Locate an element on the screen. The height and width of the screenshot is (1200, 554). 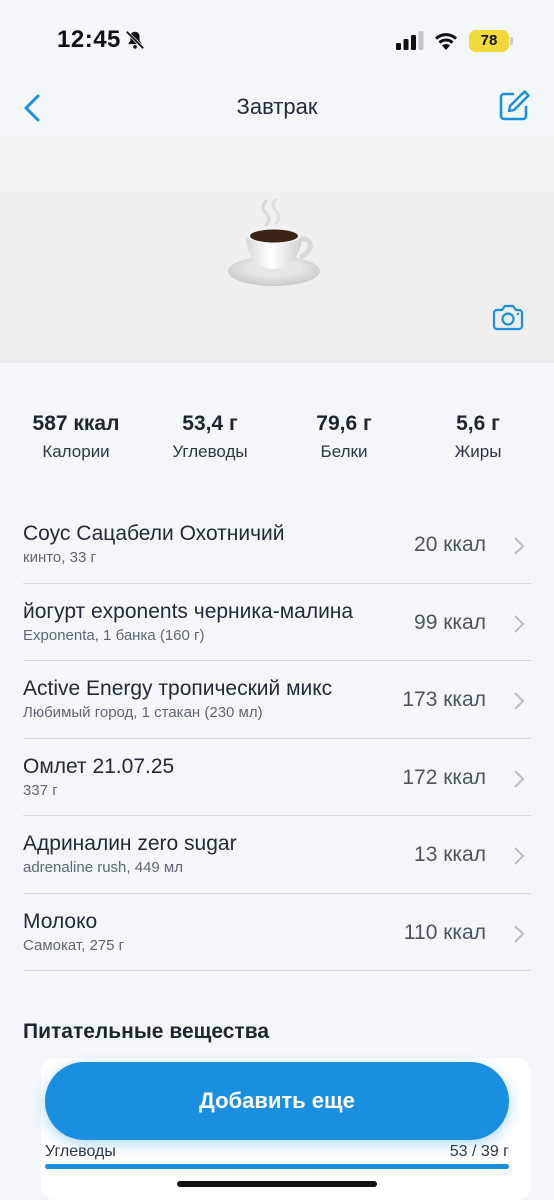
food-name: Молоко is located at coordinates (60, 921).